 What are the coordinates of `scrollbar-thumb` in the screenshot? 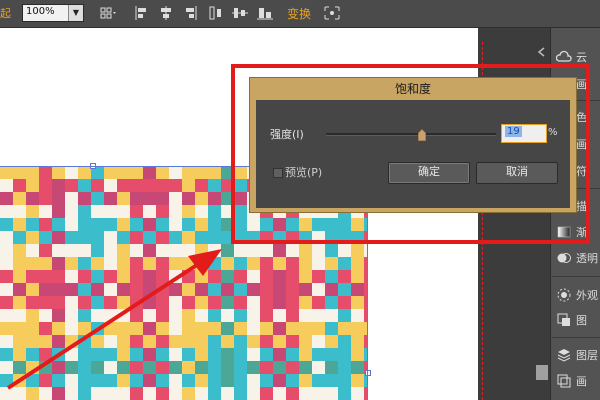 It's located at (542, 372).